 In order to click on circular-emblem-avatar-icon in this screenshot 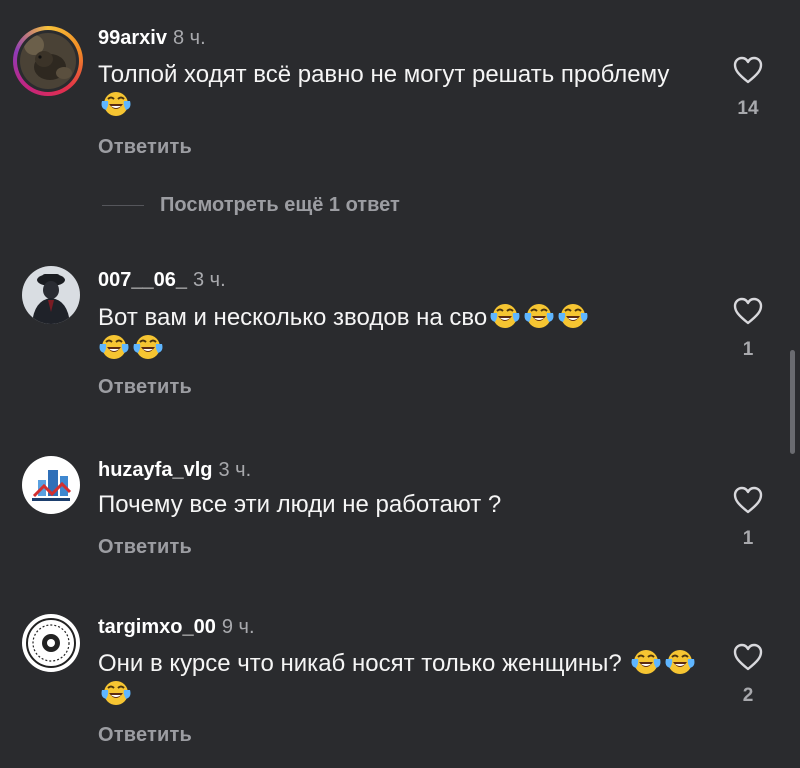, I will do `click(51, 643)`.